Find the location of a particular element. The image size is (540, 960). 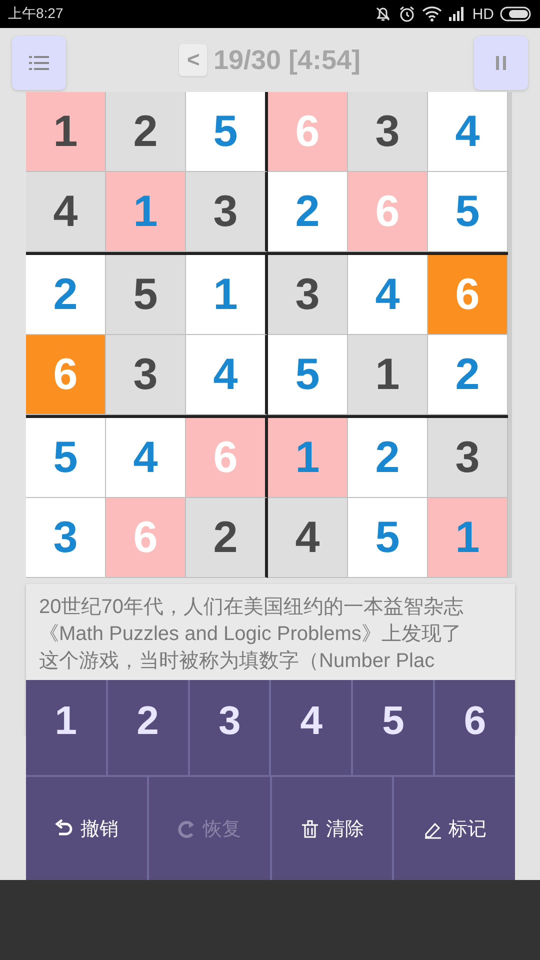

menu-icon is located at coordinates (39, 63).